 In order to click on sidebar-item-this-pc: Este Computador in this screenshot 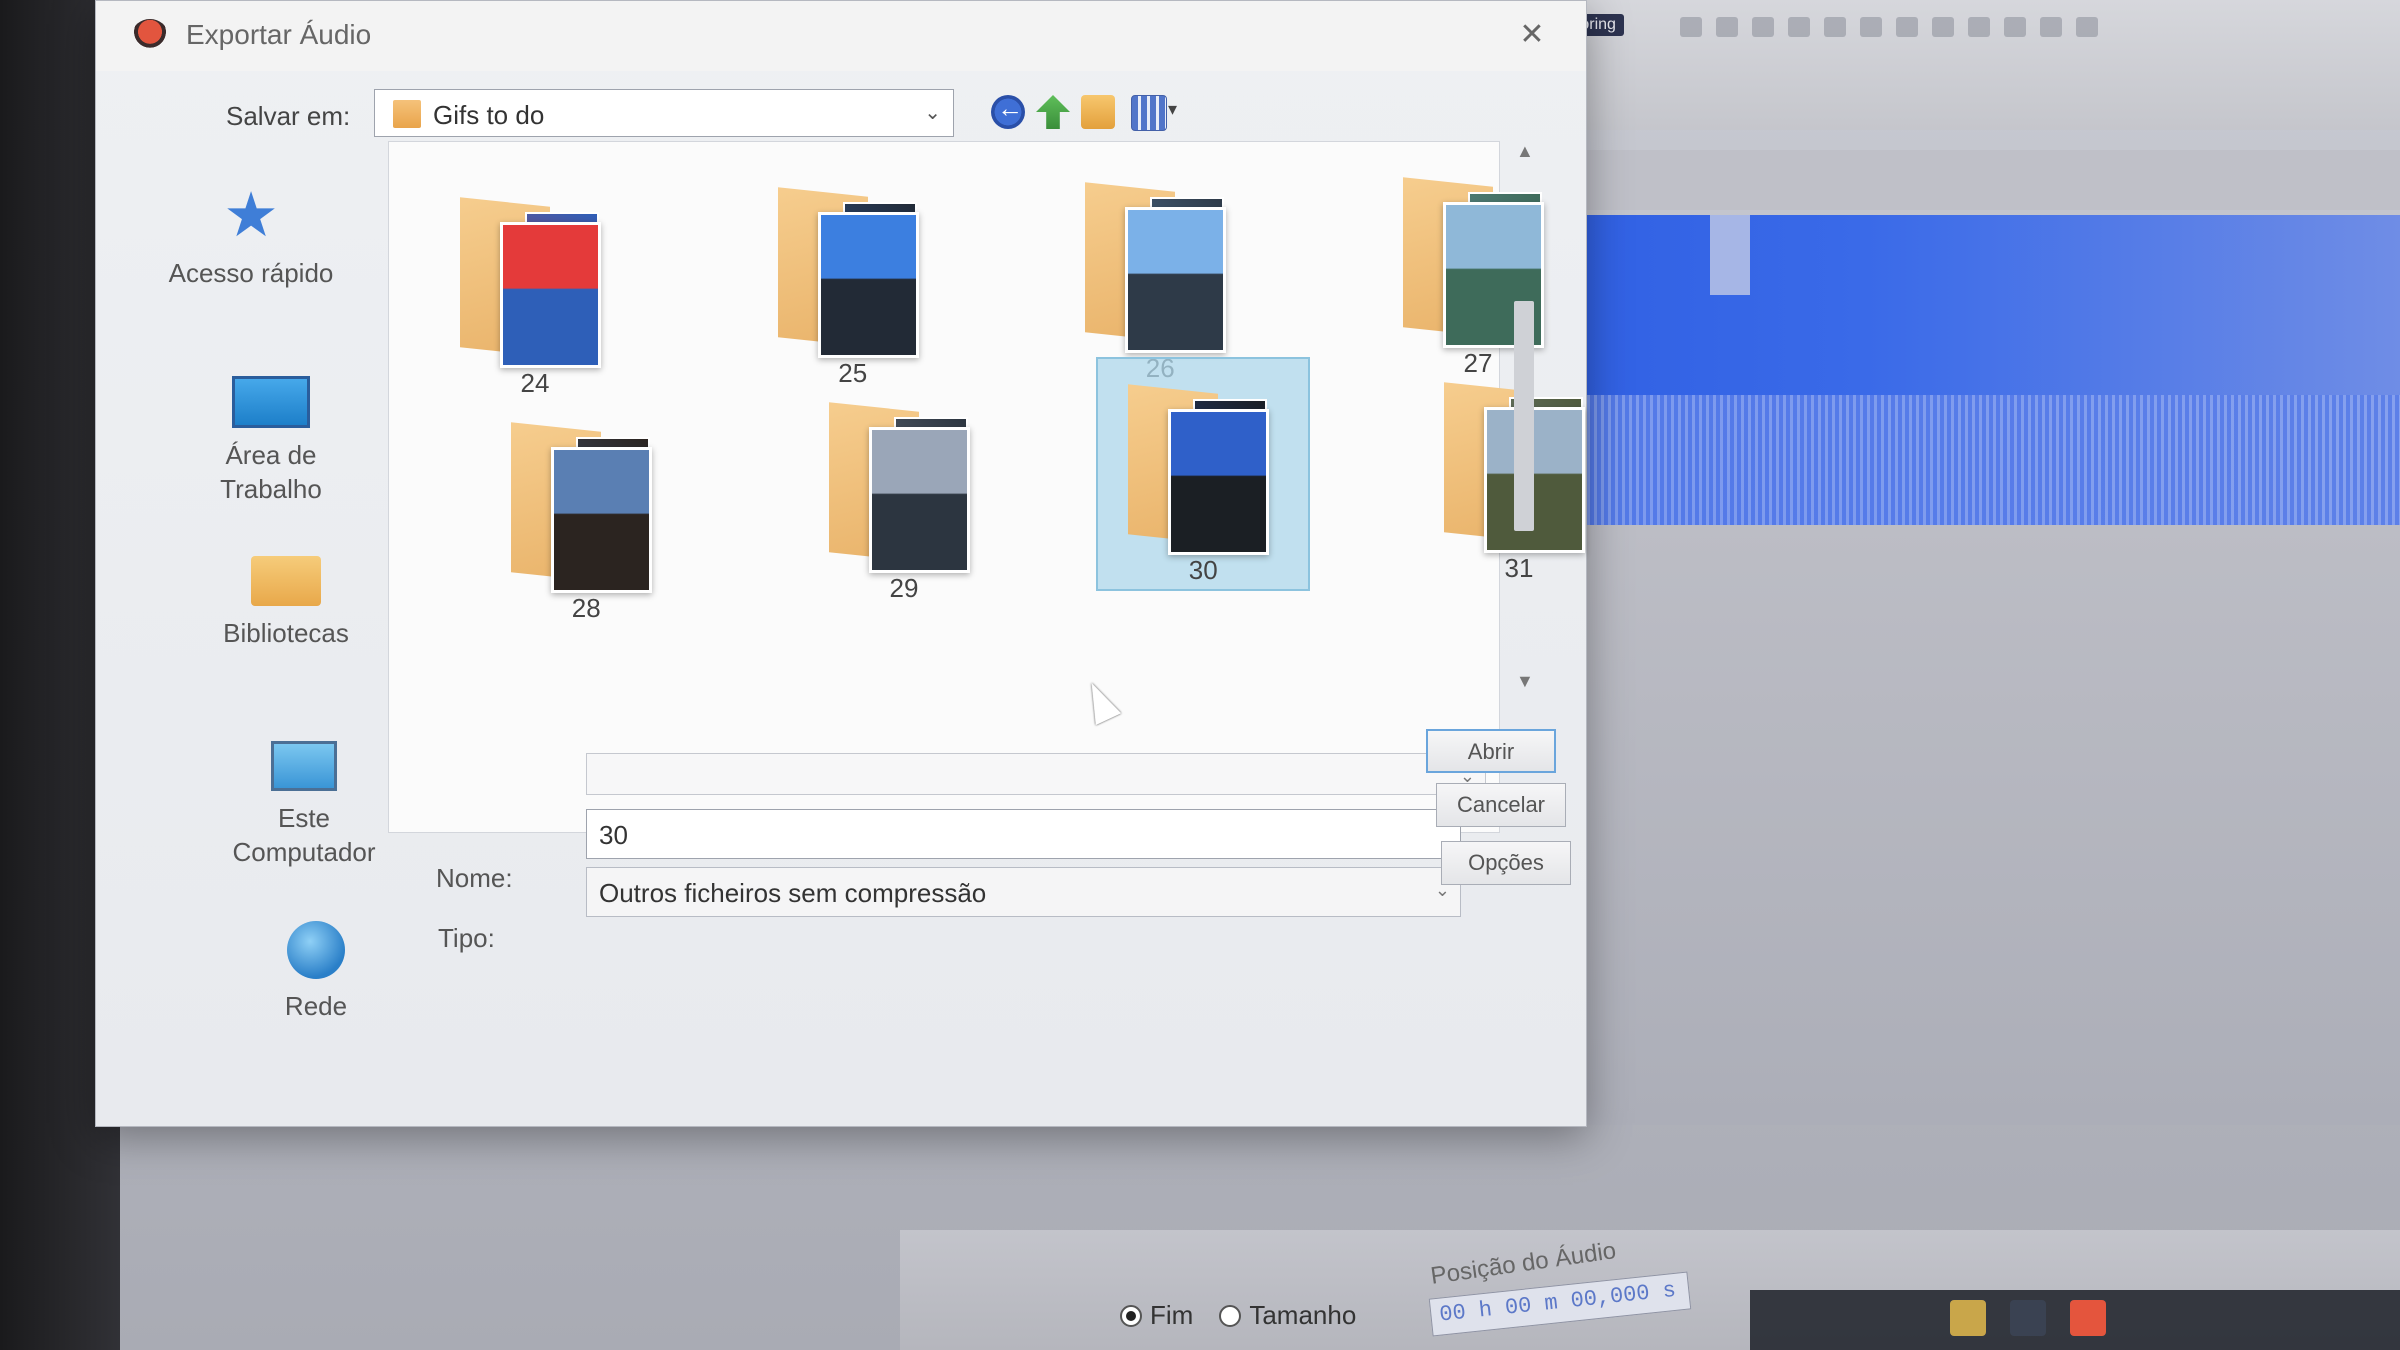, I will do `click(304, 805)`.